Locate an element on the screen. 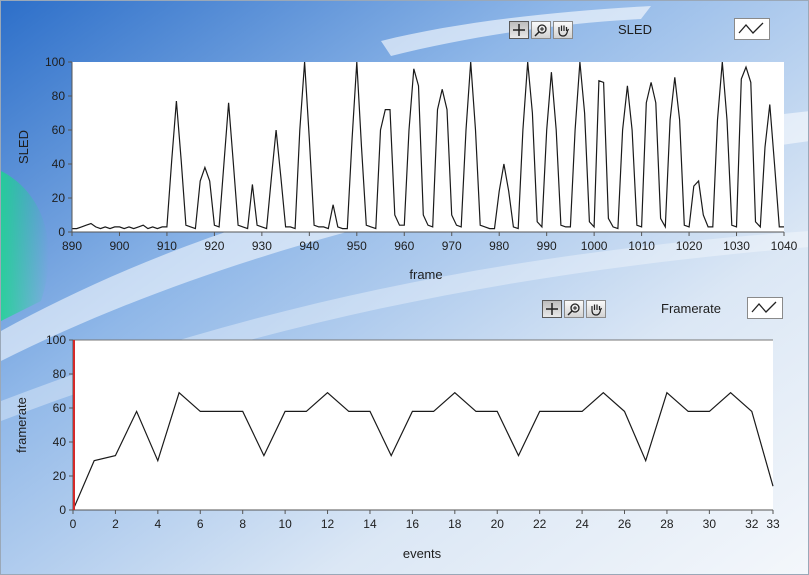 This screenshot has width=809, height=575. y-axis-title: framerate is located at coordinates (21, 425).